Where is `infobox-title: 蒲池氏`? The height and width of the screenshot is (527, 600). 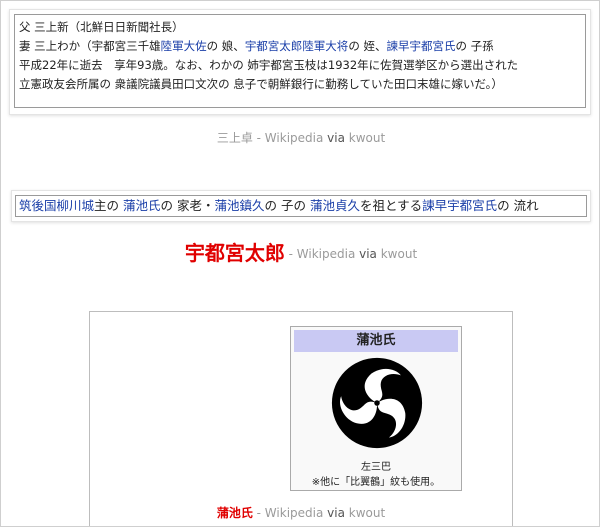
infobox-title: 蒲池氏 is located at coordinates (376, 341).